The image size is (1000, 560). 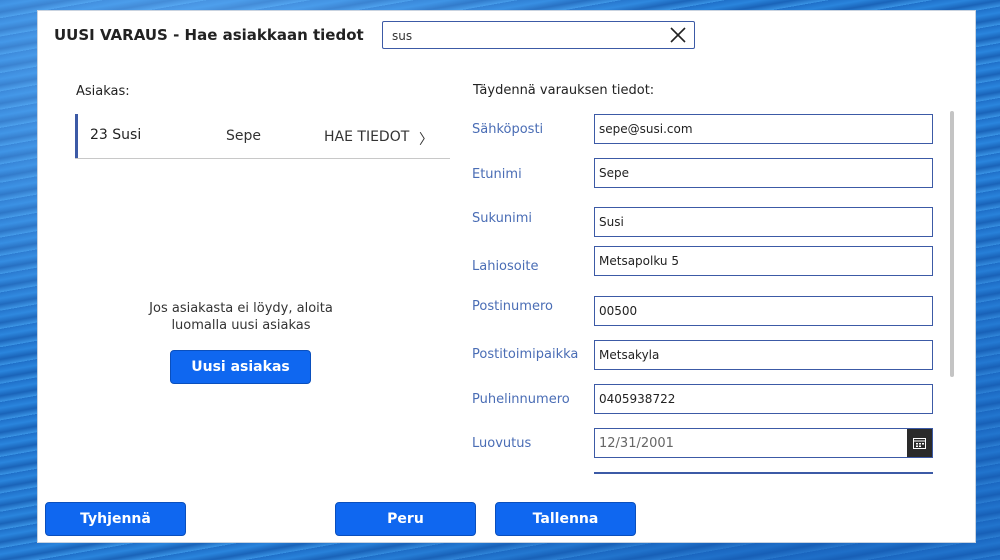 What do you see at coordinates (405, 519) in the screenshot?
I see `cancel-button: Peru` at bounding box center [405, 519].